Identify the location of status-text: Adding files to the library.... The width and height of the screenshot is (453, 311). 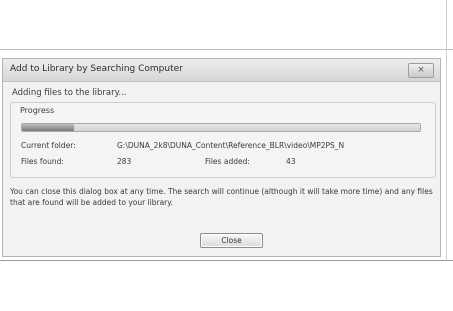
(69, 93).